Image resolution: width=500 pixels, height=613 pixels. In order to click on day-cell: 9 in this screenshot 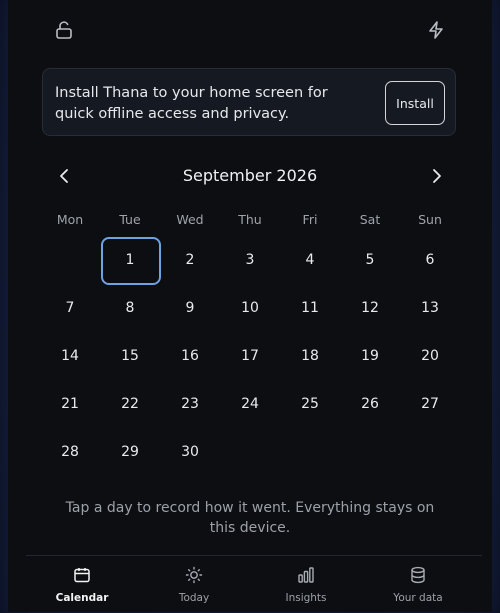, I will do `click(190, 308)`.